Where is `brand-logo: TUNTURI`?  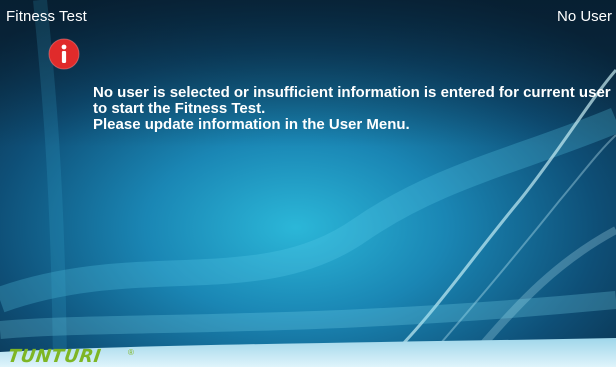 brand-logo: TUNTURI is located at coordinates (54, 356).